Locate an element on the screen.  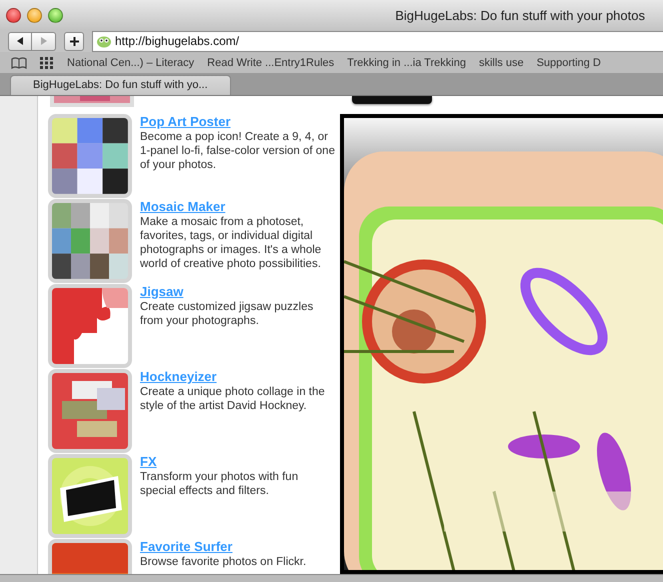
tool-description: Create customized jigsaw puzzles from your photographs. is located at coordinates (227, 314).